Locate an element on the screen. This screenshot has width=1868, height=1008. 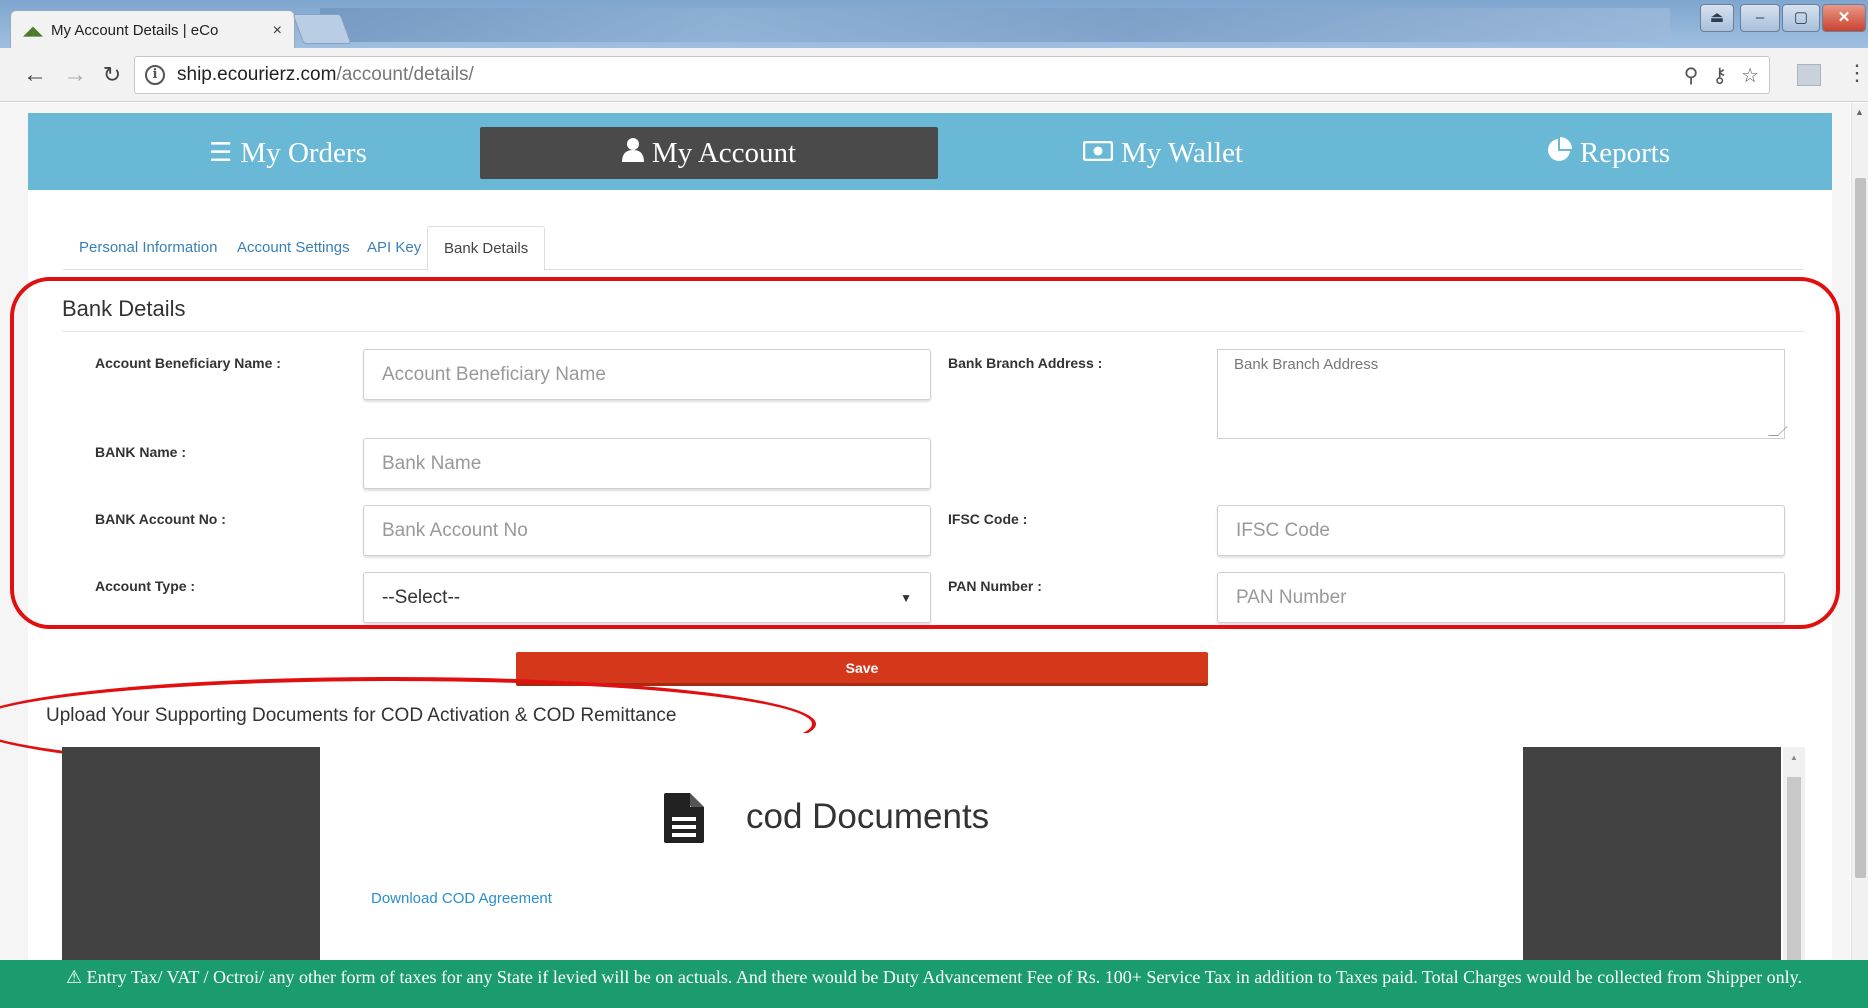
nav-reports: Reports is located at coordinates (1608, 153).